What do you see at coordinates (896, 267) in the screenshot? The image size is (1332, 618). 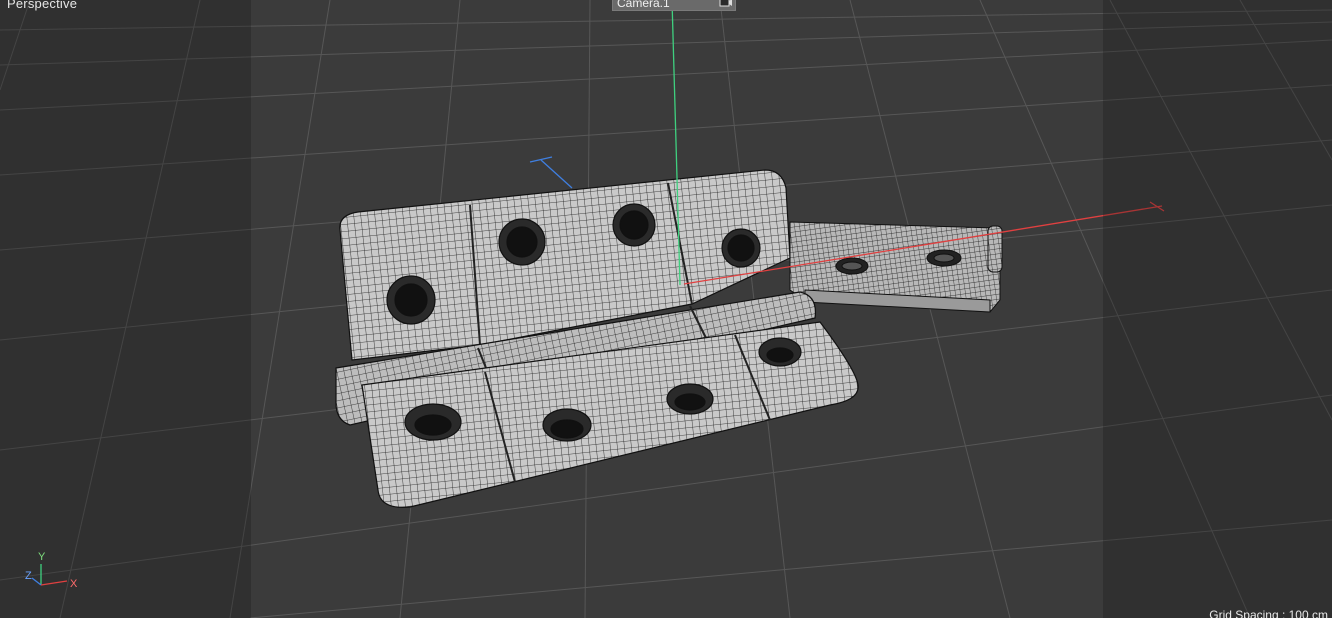 I see `hinge-secondary` at bounding box center [896, 267].